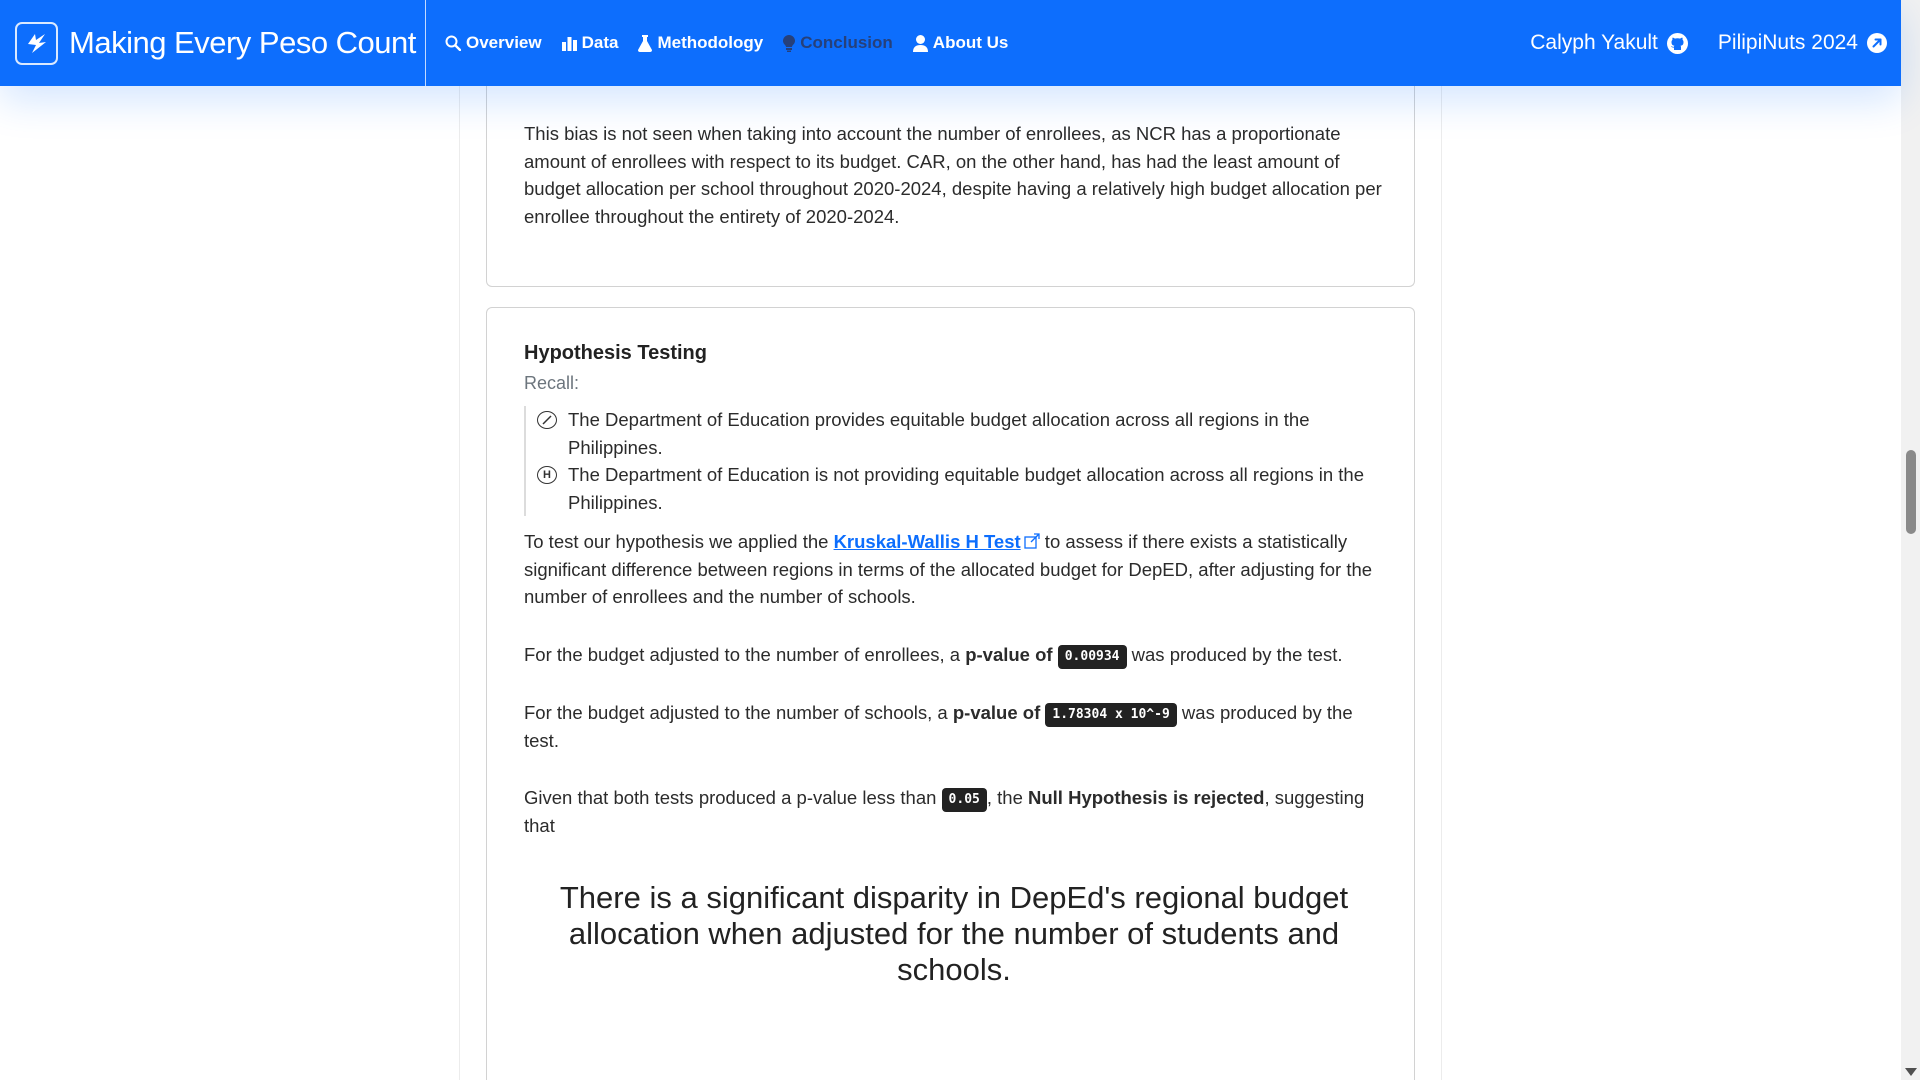 This screenshot has height=1080, width=1920. What do you see at coordinates (927, 541) in the screenshot?
I see `kruskal-wallis-link-label: Kruskal-Wallis H Test` at bounding box center [927, 541].